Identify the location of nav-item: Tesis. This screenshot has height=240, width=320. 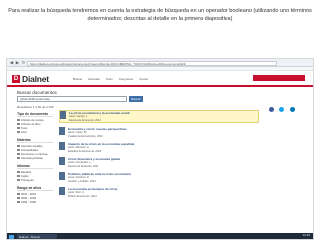
(109, 79).